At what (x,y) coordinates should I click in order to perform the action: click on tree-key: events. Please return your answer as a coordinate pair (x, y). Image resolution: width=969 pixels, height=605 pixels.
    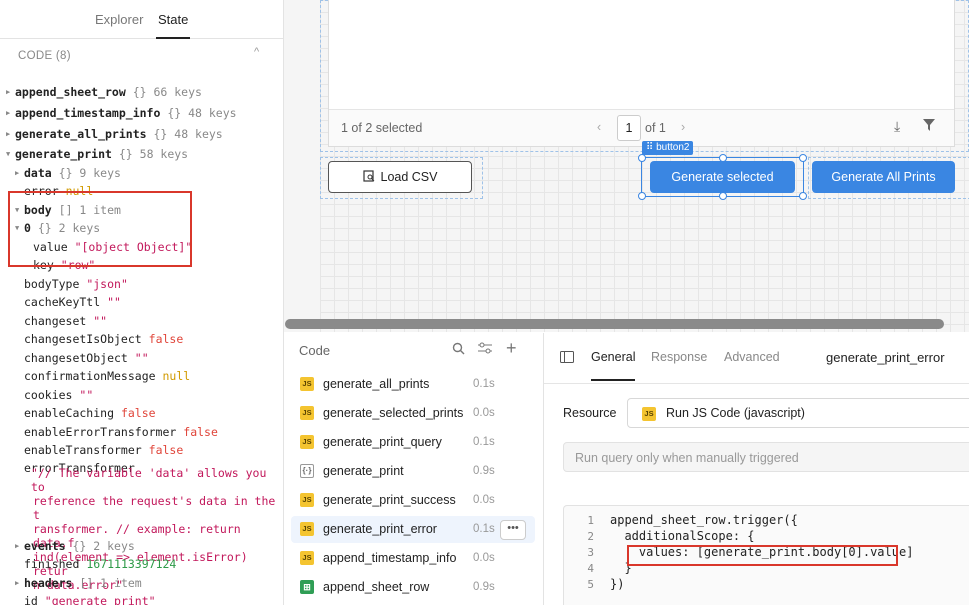
    Looking at the image, I should click on (45, 546).